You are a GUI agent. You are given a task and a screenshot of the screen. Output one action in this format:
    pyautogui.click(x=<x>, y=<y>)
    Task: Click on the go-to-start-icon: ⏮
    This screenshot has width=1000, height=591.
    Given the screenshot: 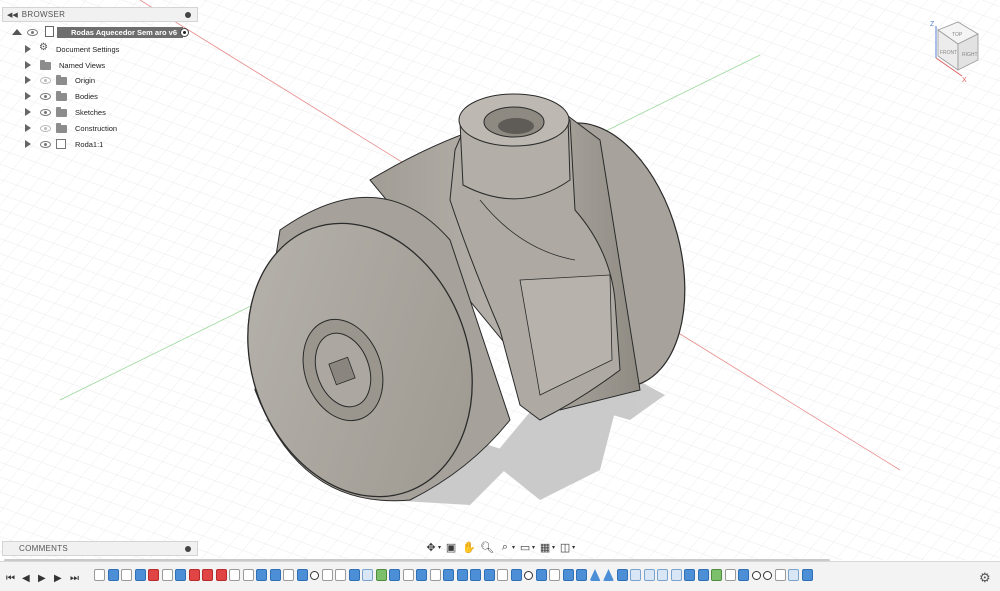 What is the action you would take?
    pyautogui.click(x=10, y=578)
    